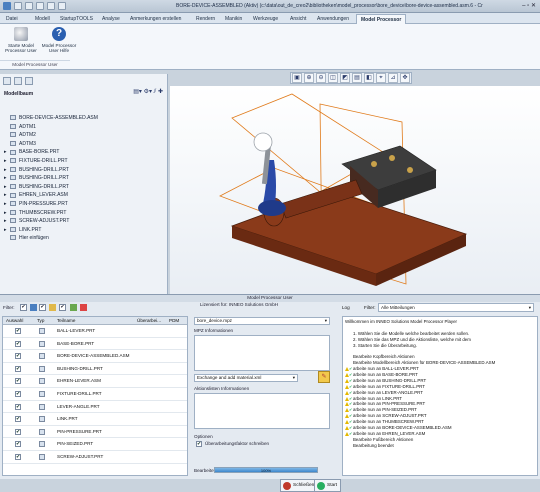  What do you see at coordinates (84, 230) in the screenshot?
I see `model-tree-item: ▸ LINK.PRT` at bounding box center [84, 230].